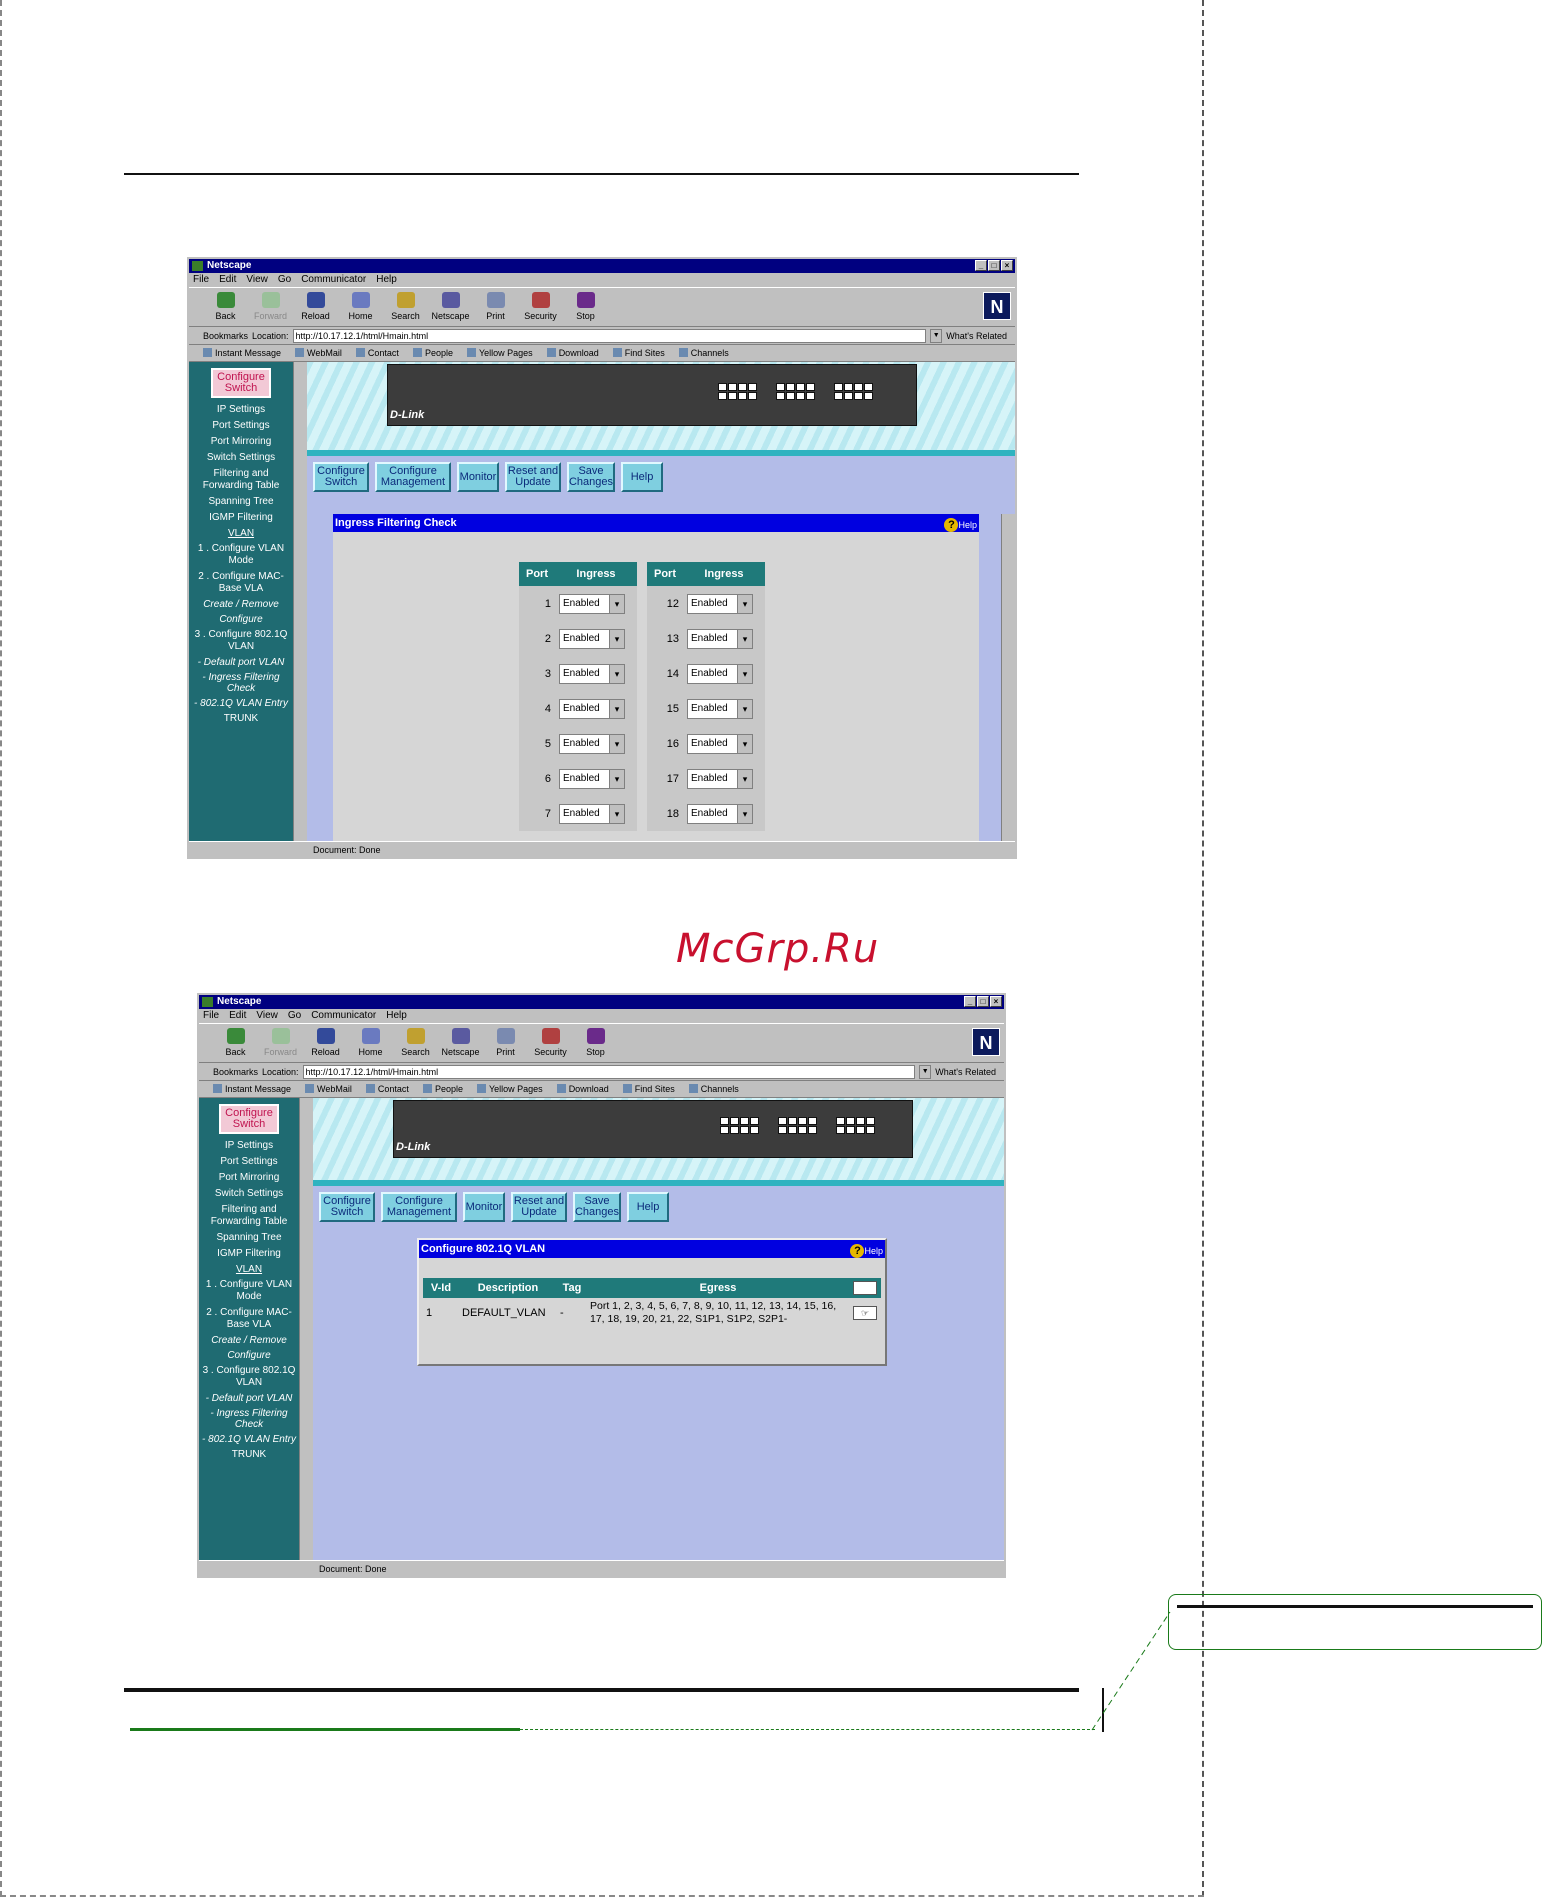 The image size is (1542, 1897). I want to click on people-link: People, so click(433, 353).